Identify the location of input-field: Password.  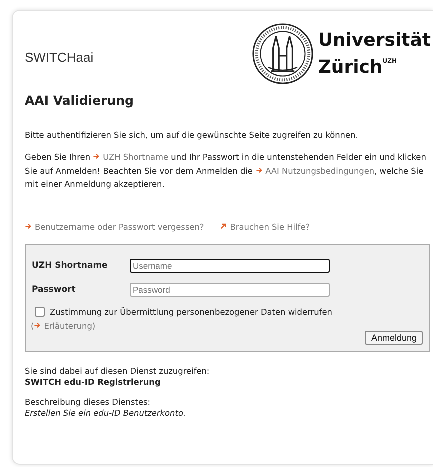
(230, 289).